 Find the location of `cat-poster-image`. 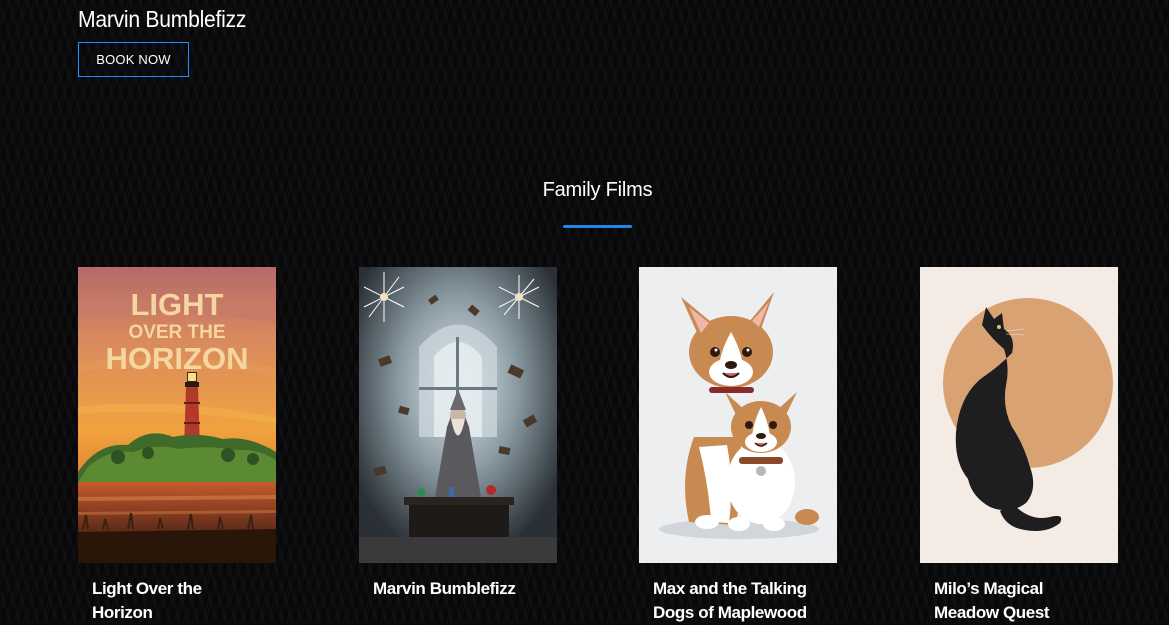

cat-poster-image is located at coordinates (1019, 415).